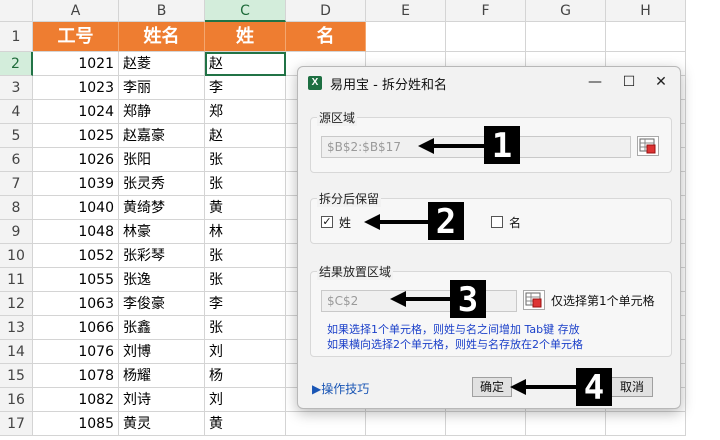 This screenshot has width=720, height=440. What do you see at coordinates (76, 136) in the screenshot?
I see `id-cell: 1025` at bounding box center [76, 136].